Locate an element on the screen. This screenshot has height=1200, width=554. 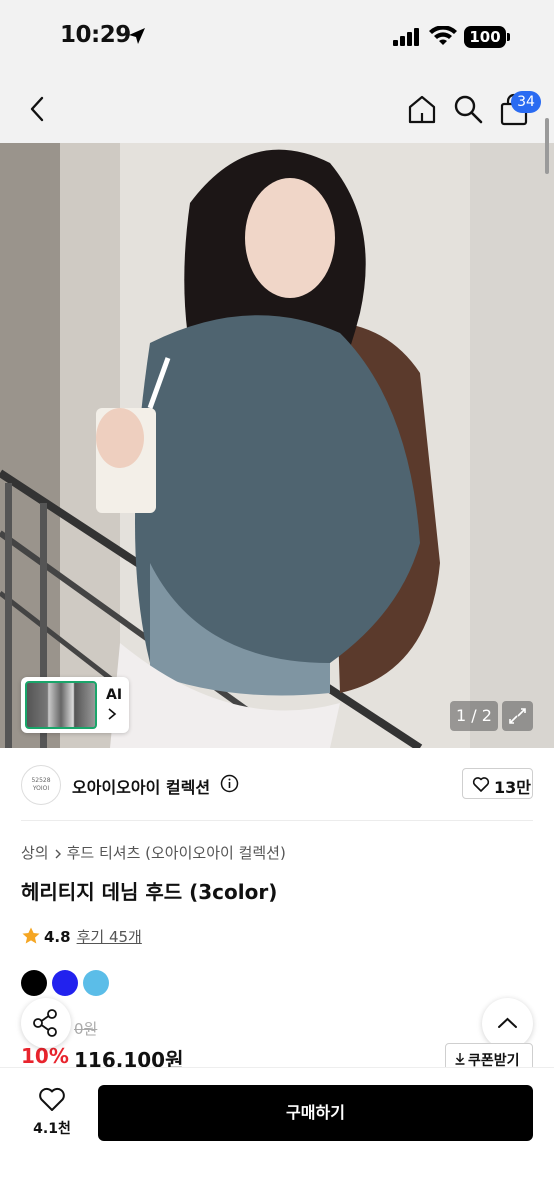
back-arrow-icon is located at coordinates (38, 109).